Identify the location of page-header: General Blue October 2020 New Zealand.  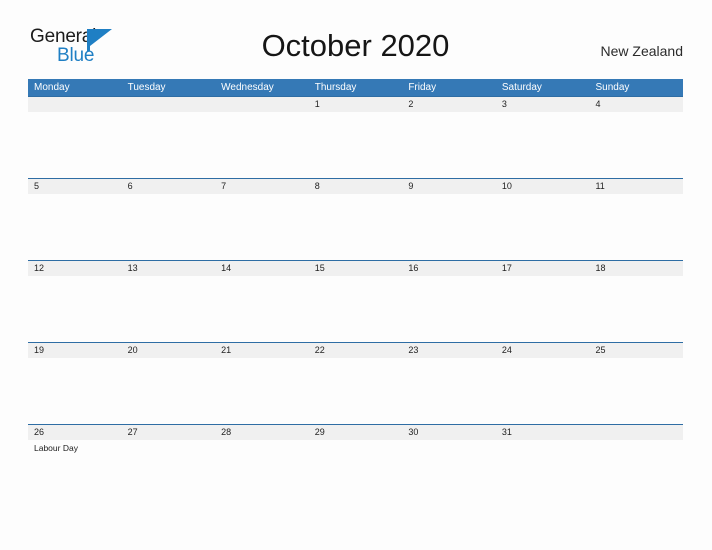
(355, 49).